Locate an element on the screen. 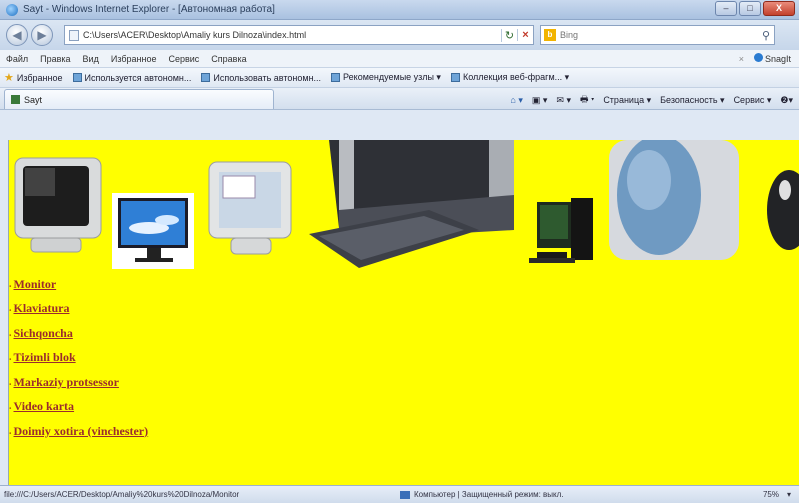  favorite-item: Коллекция веб-фрагм... ▾ is located at coordinates (510, 77).